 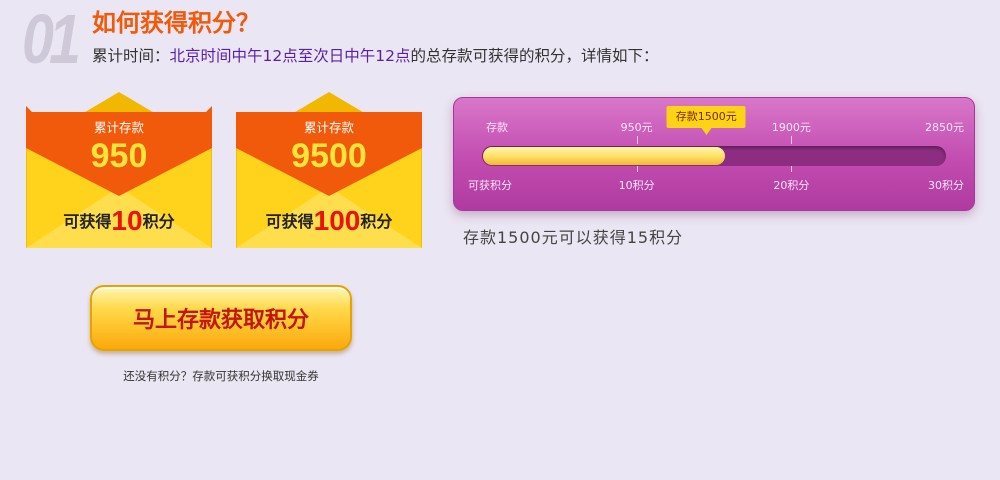 I want to click on envelope-card-9500: 累计存款 9500 可获得100积分, so click(x=329, y=170).